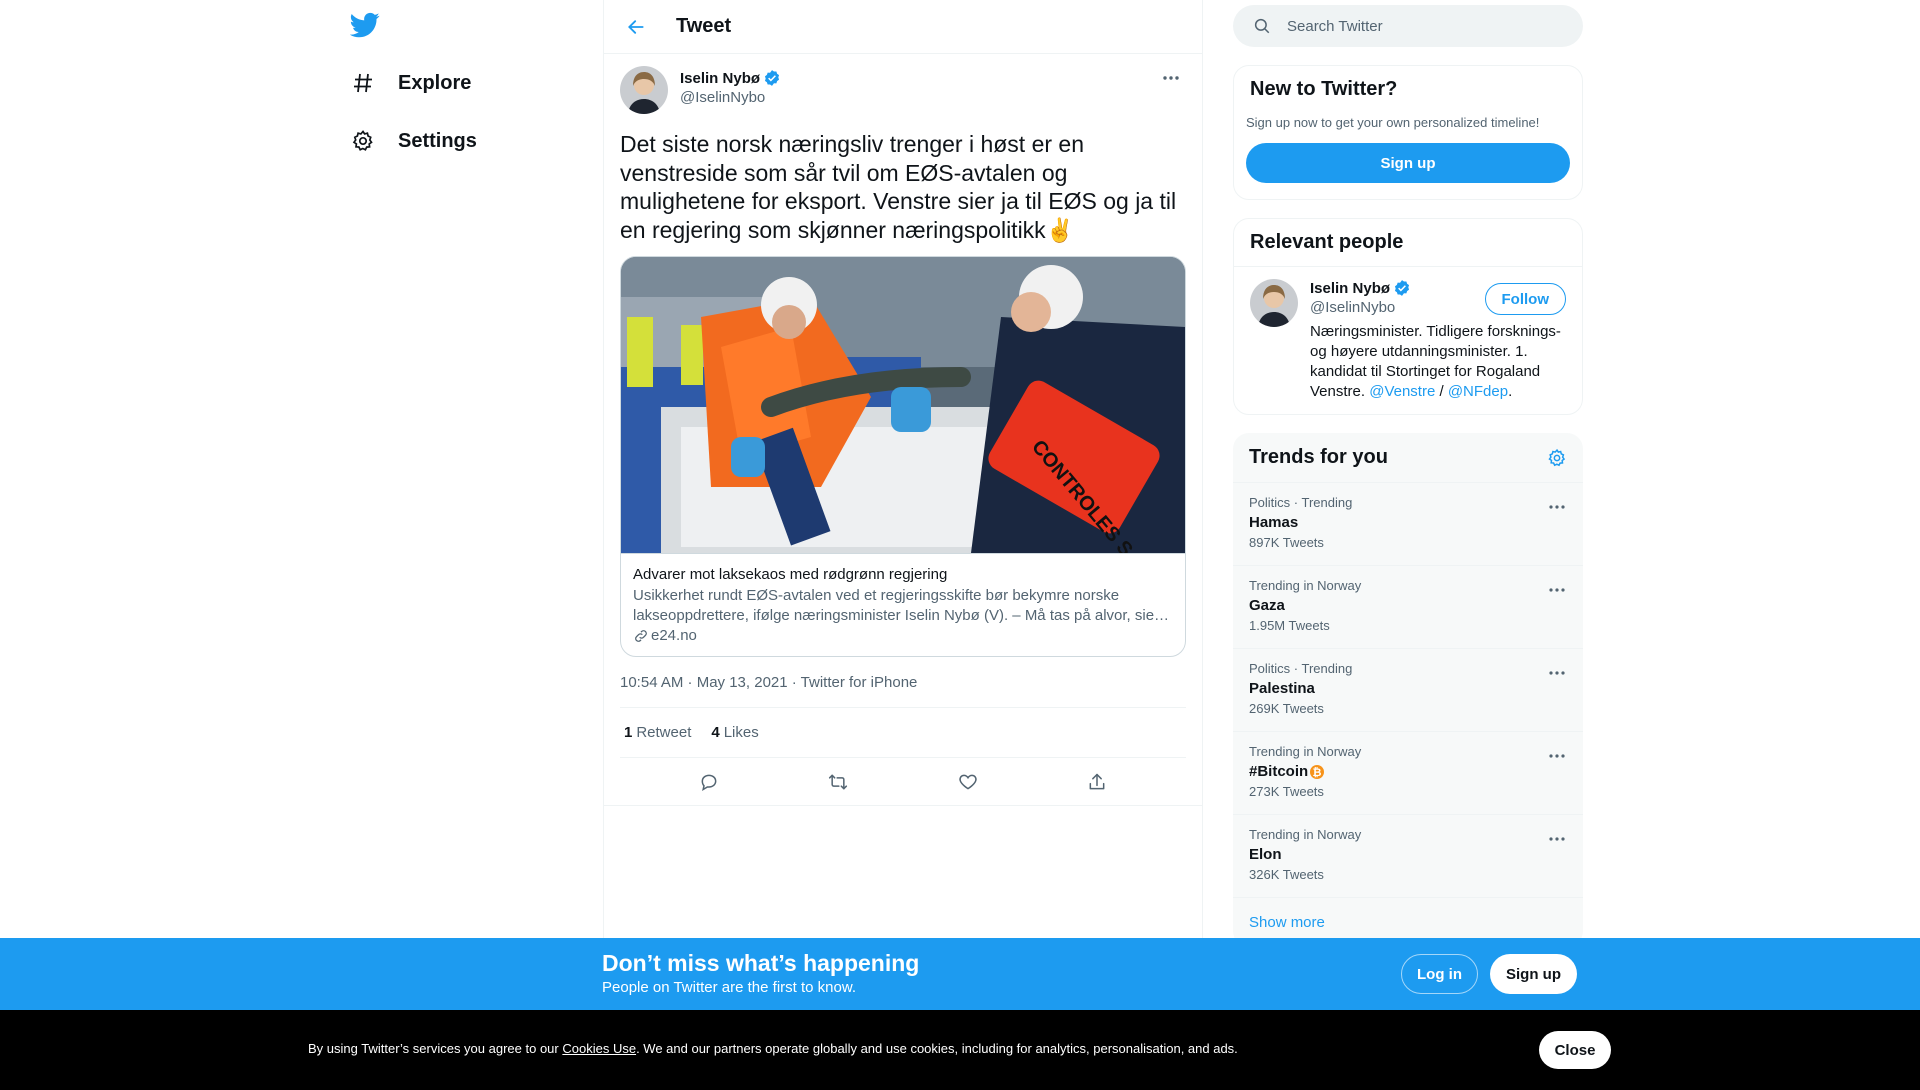 This screenshot has width=1920, height=1090. Describe the element at coordinates (435, 82) in the screenshot. I see `nav-explore-label: Explore` at that location.